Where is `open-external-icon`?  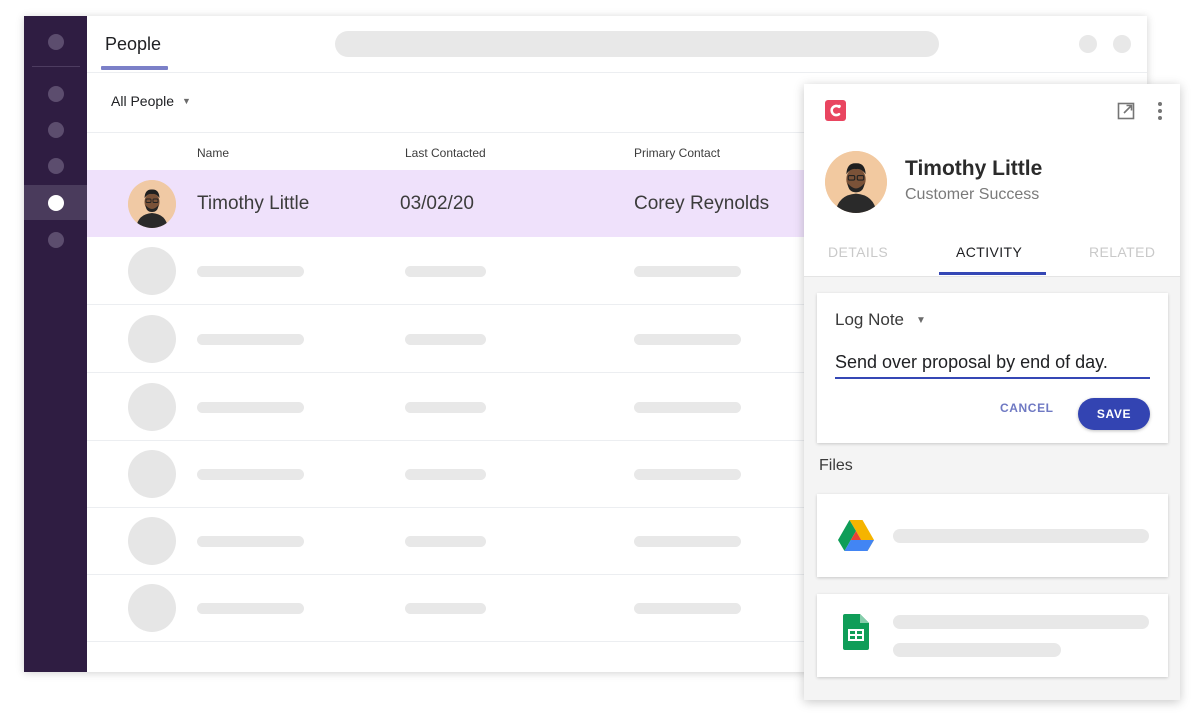 open-external-icon is located at coordinates (1126, 113).